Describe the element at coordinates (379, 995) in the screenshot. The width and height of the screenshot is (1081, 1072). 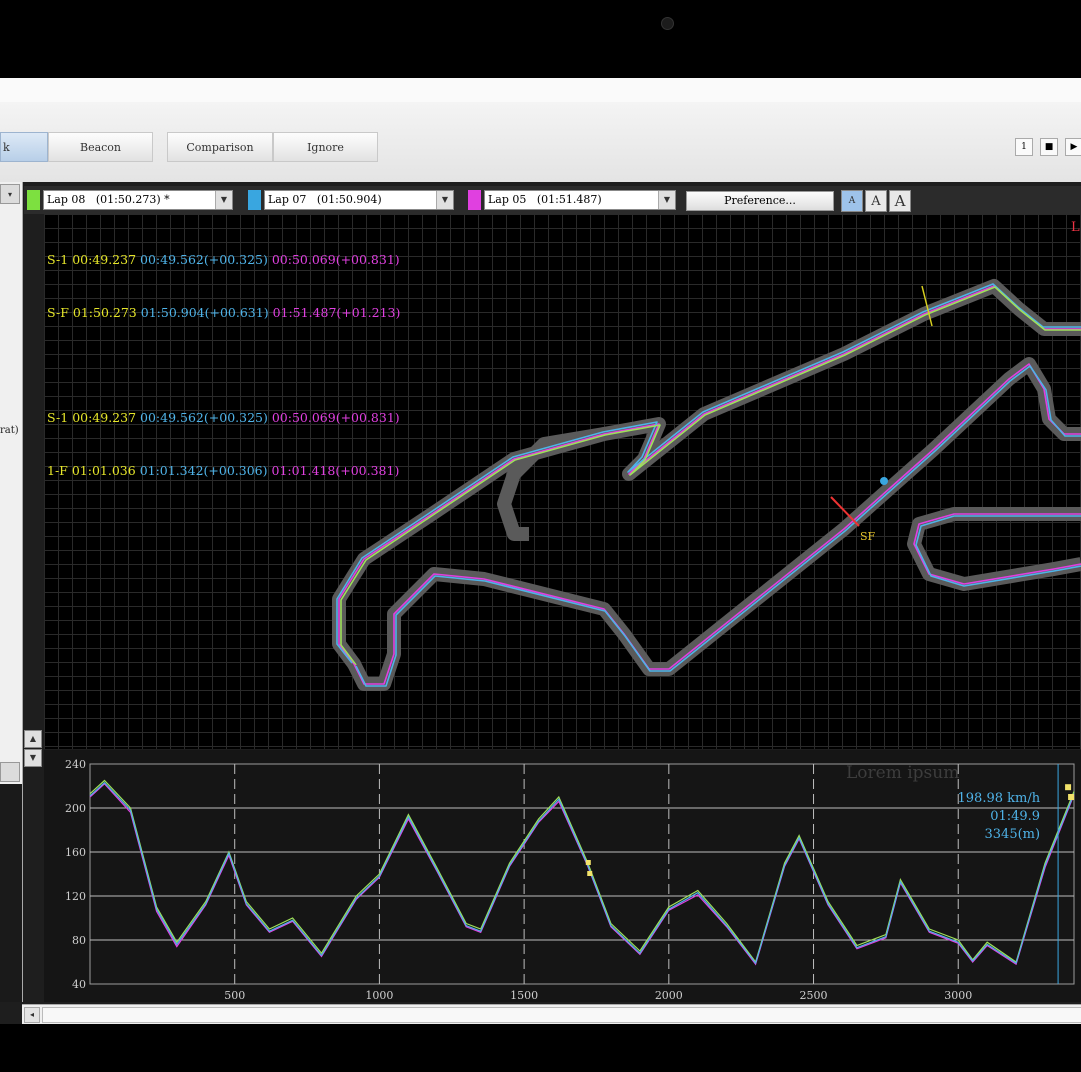
I see `x-tick-label: 1000` at that location.